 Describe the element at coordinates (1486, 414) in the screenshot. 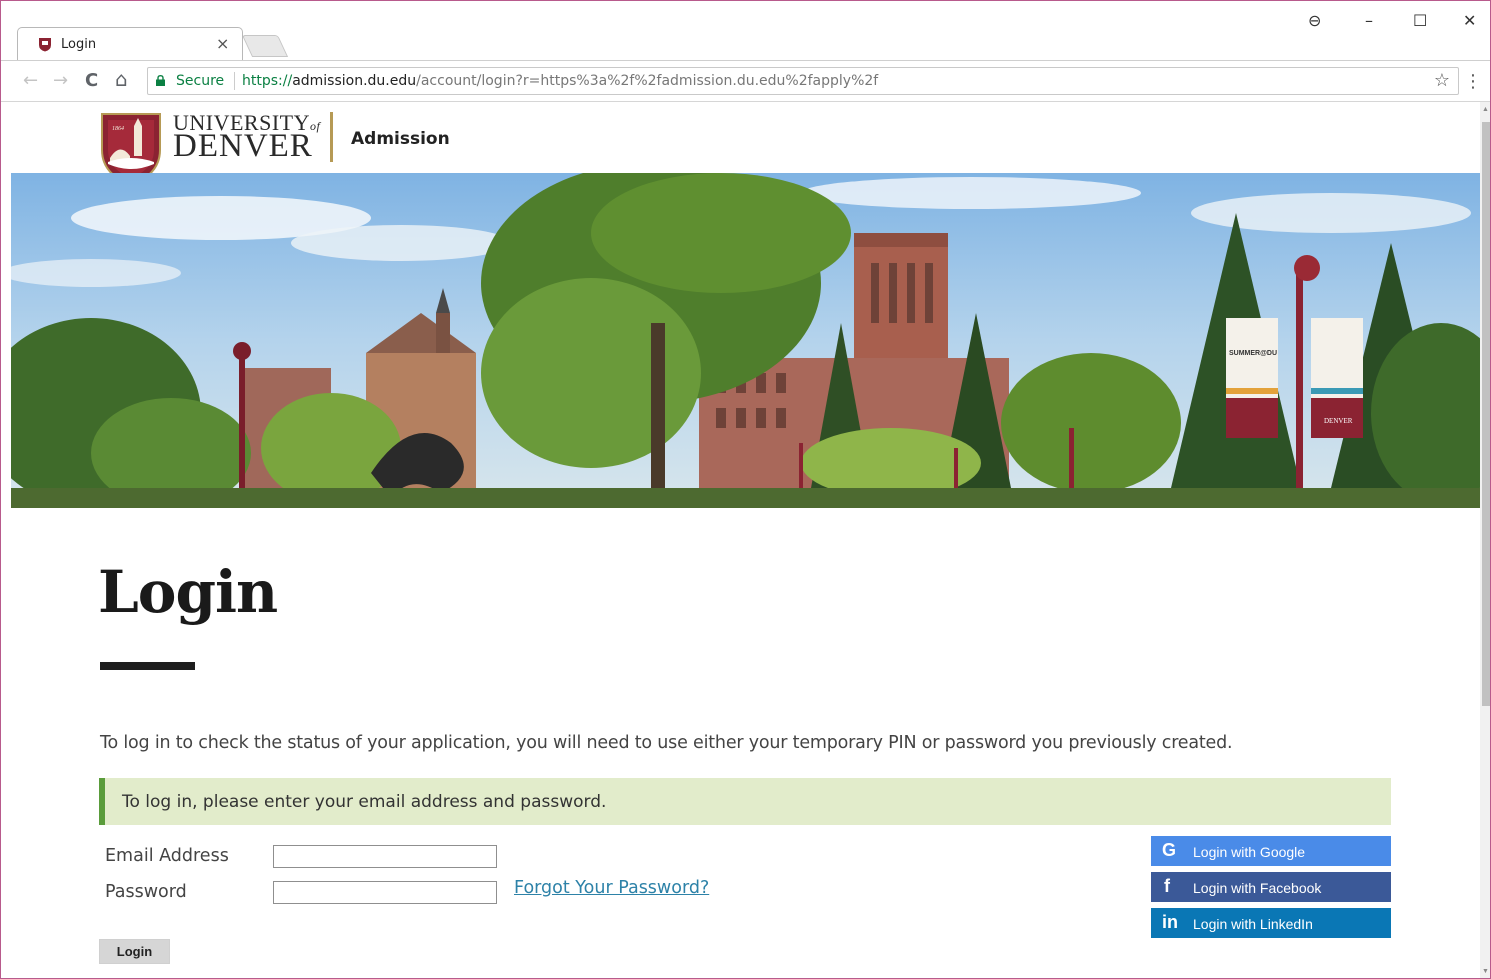

I see `scroll-thumb` at that location.